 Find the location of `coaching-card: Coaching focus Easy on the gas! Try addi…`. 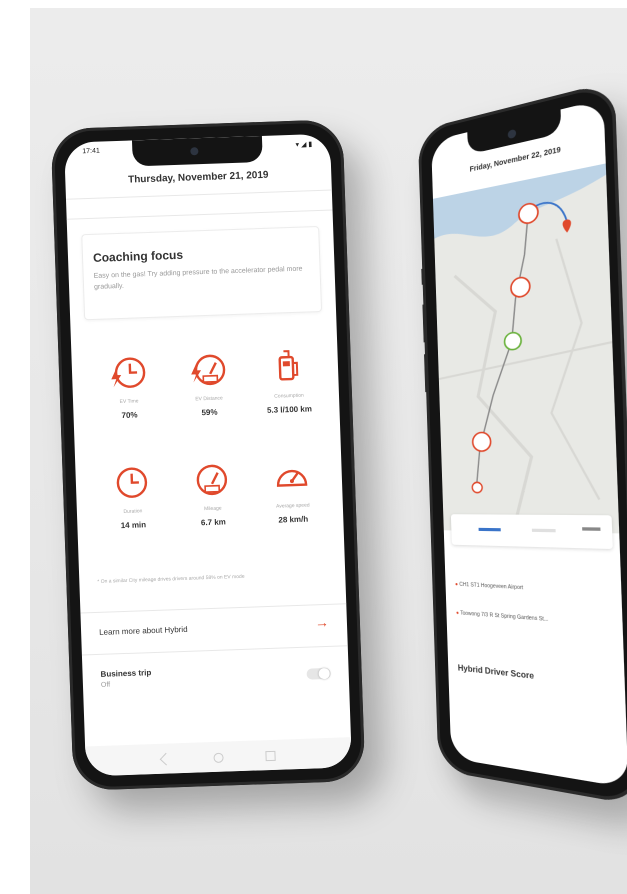

coaching-card: Coaching focus Easy on the gas! Try addi… is located at coordinates (202, 273).